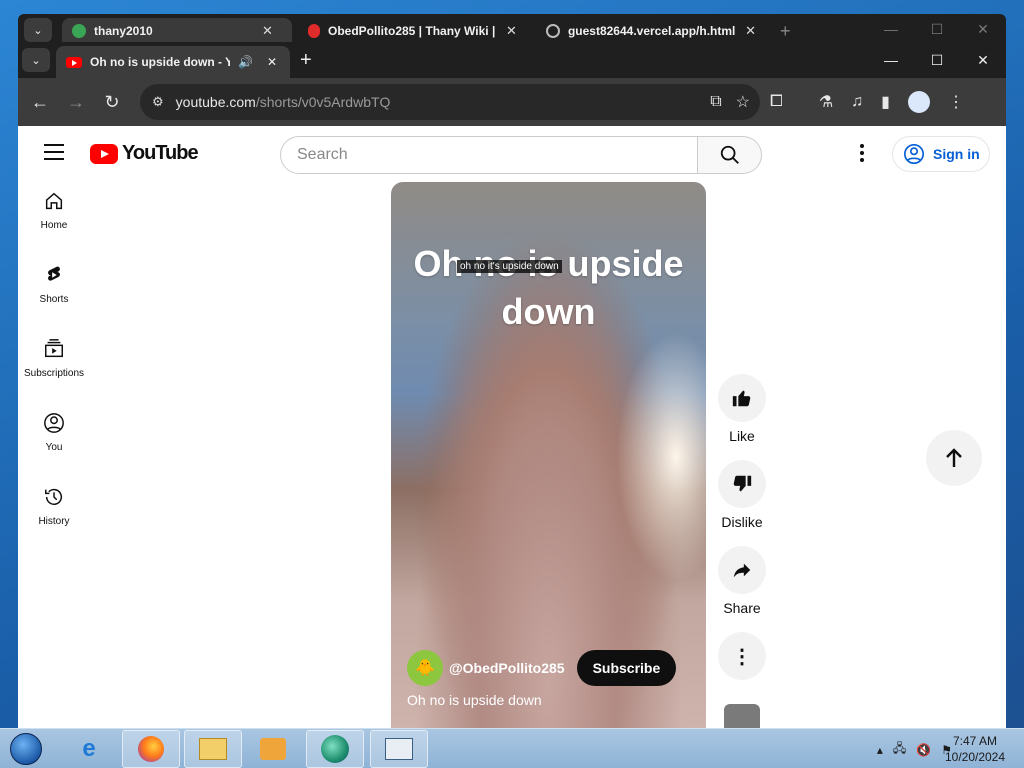 The image size is (1024, 768). I want to click on back-tab-thany-wiki: ObedPollito285 | Thany Wiki | ✕, so click(413, 31).